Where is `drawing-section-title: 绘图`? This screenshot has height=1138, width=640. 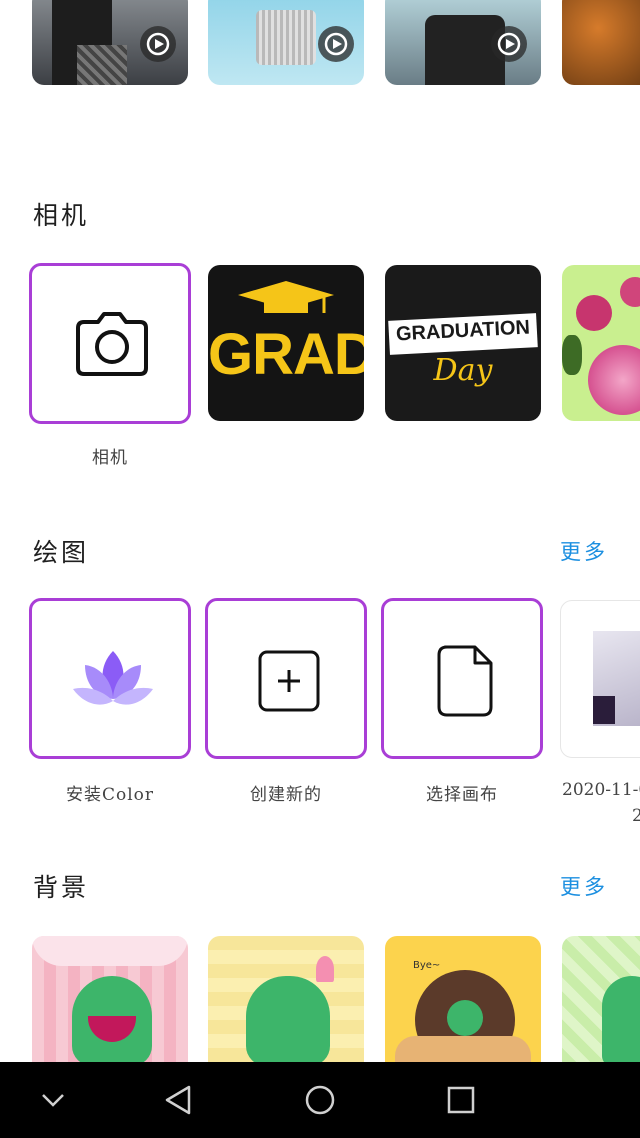
drawing-section-title: 绘图 is located at coordinates (61, 552).